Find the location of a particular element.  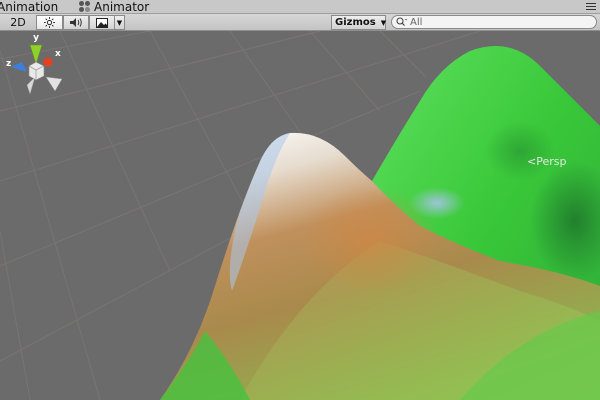

effects-dropdown-button: ▼ is located at coordinates (119, 22).